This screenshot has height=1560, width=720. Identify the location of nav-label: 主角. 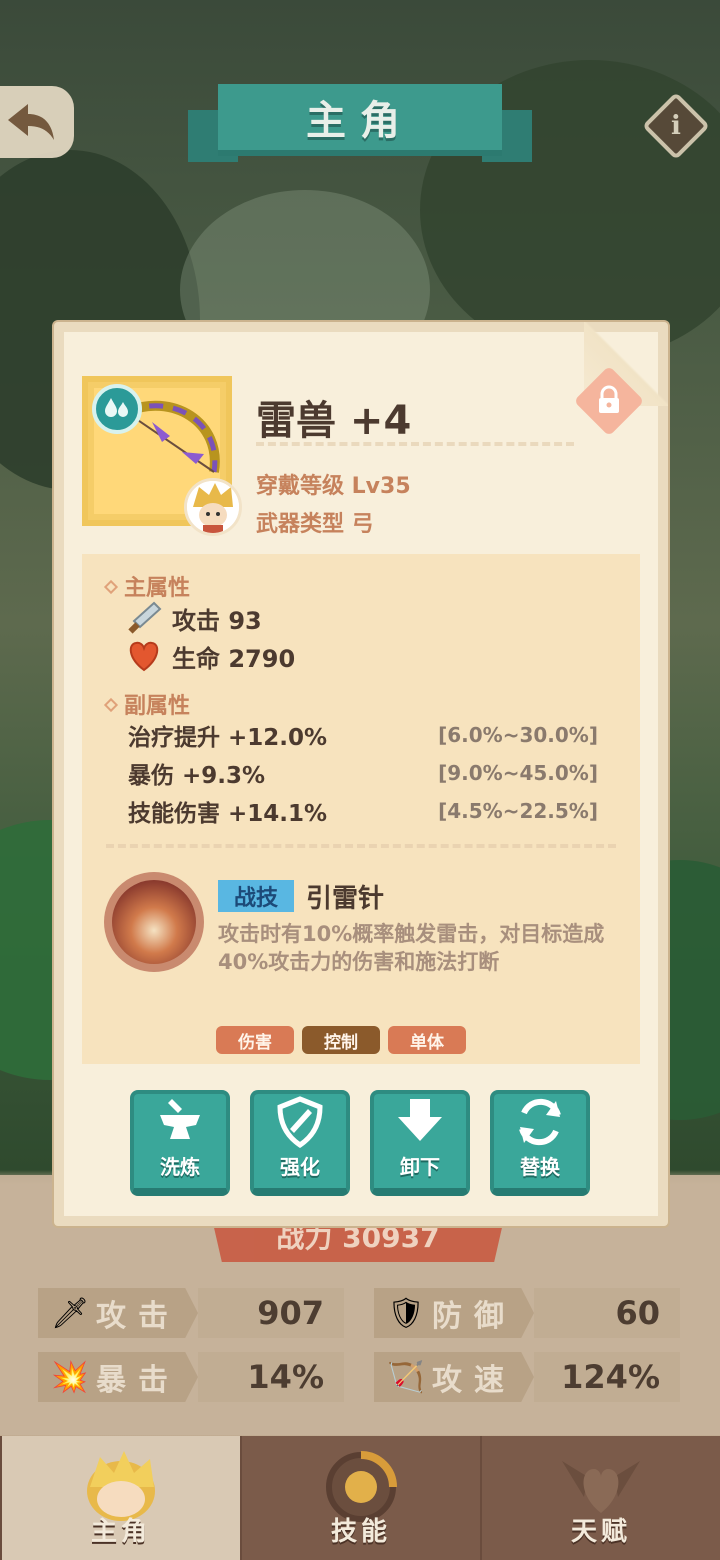
(120, 1532).